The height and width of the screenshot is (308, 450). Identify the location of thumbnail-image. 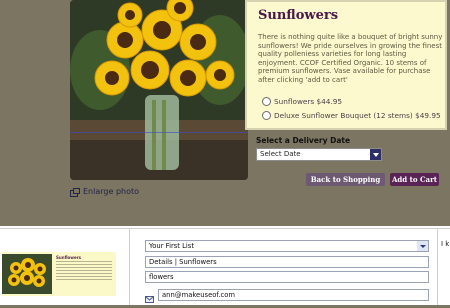
(27, 274).